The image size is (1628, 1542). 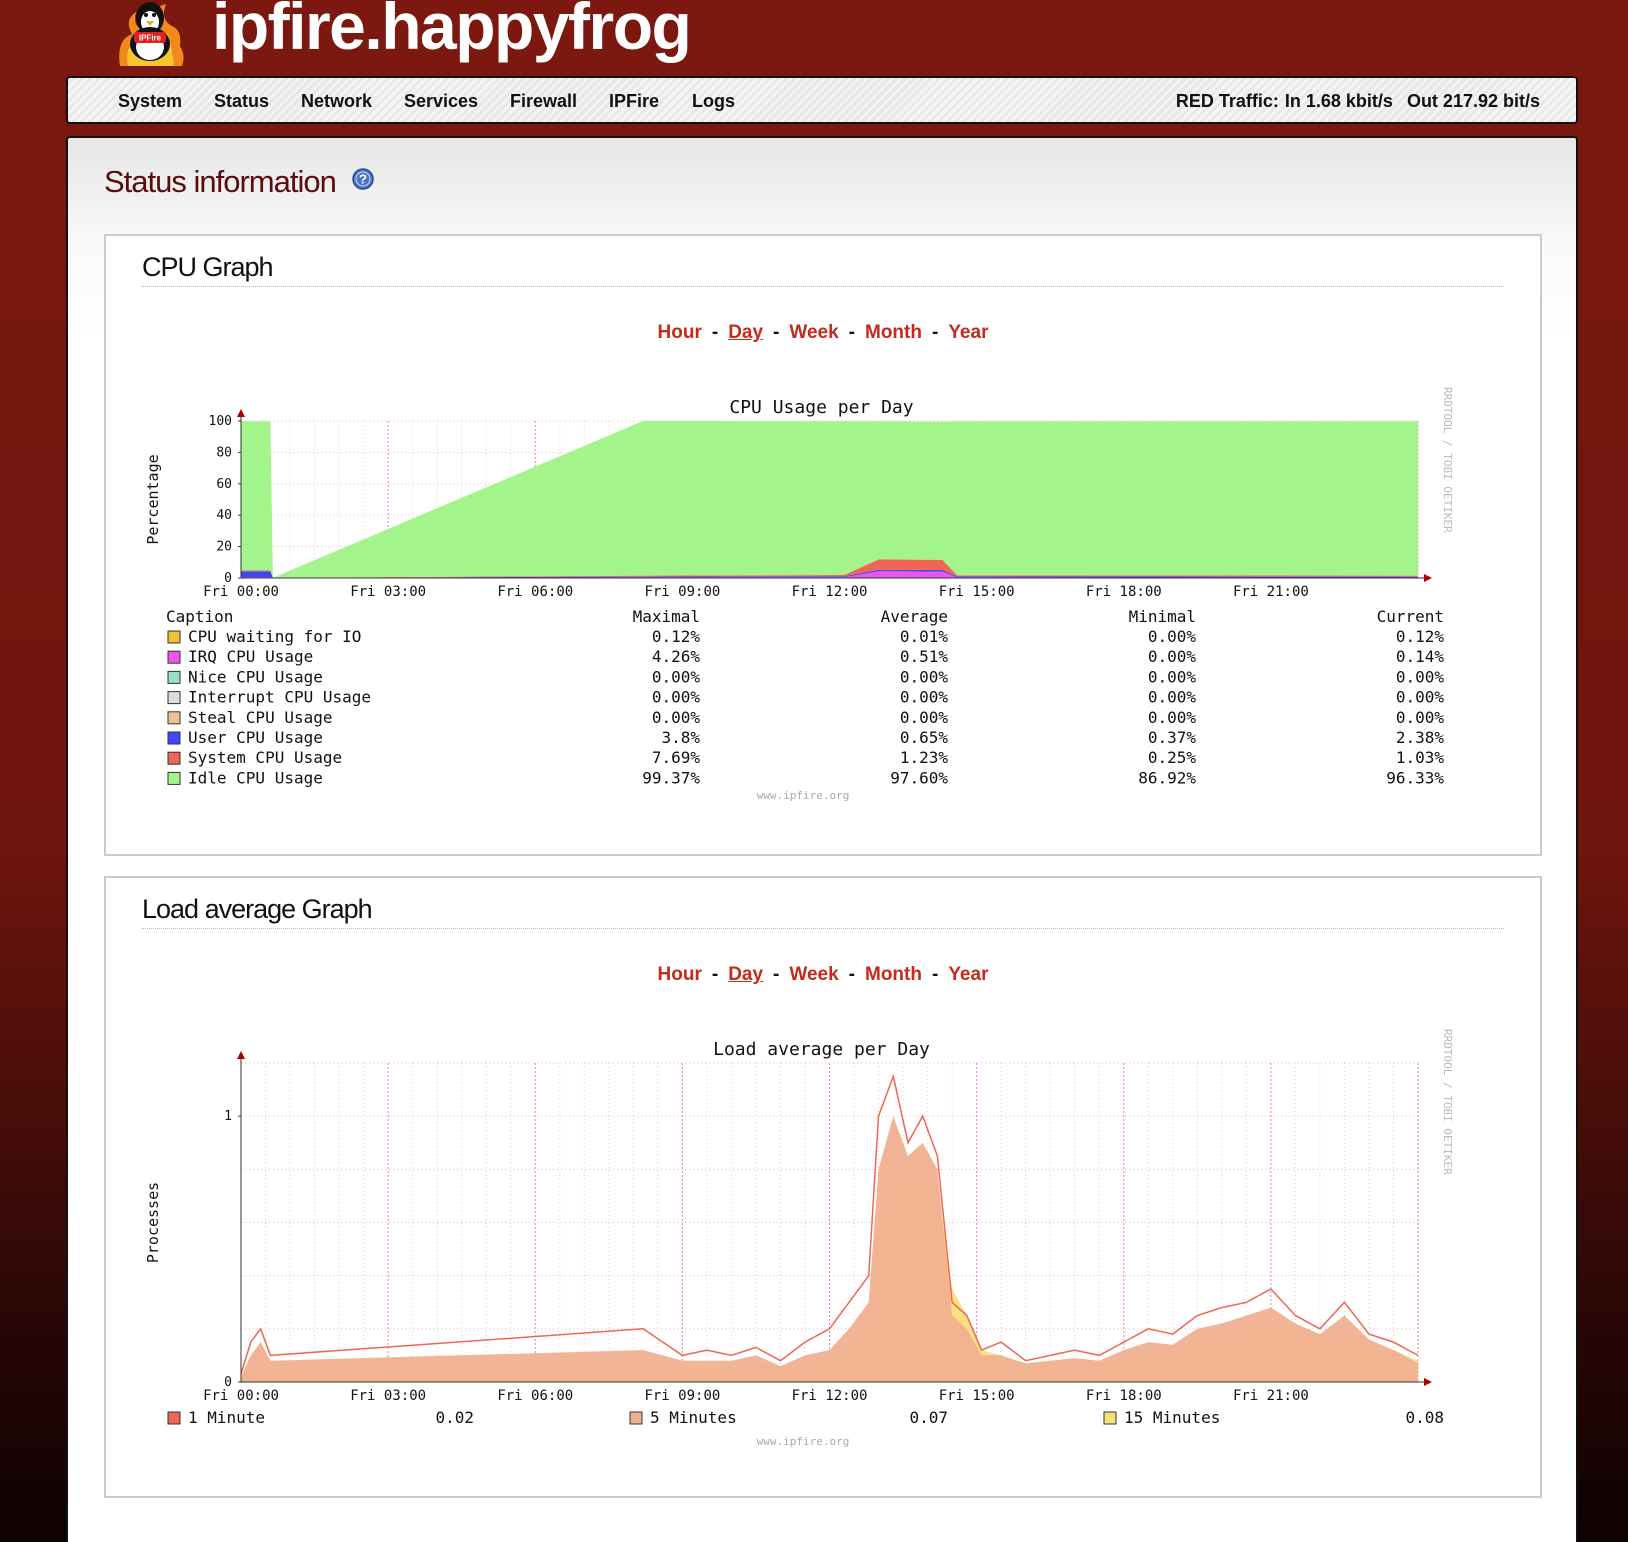 What do you see at coordinates (388, 1396) in the screenshot?
I see `x-tick-label: Fri 03:00` at bounding box center [388, 1396].